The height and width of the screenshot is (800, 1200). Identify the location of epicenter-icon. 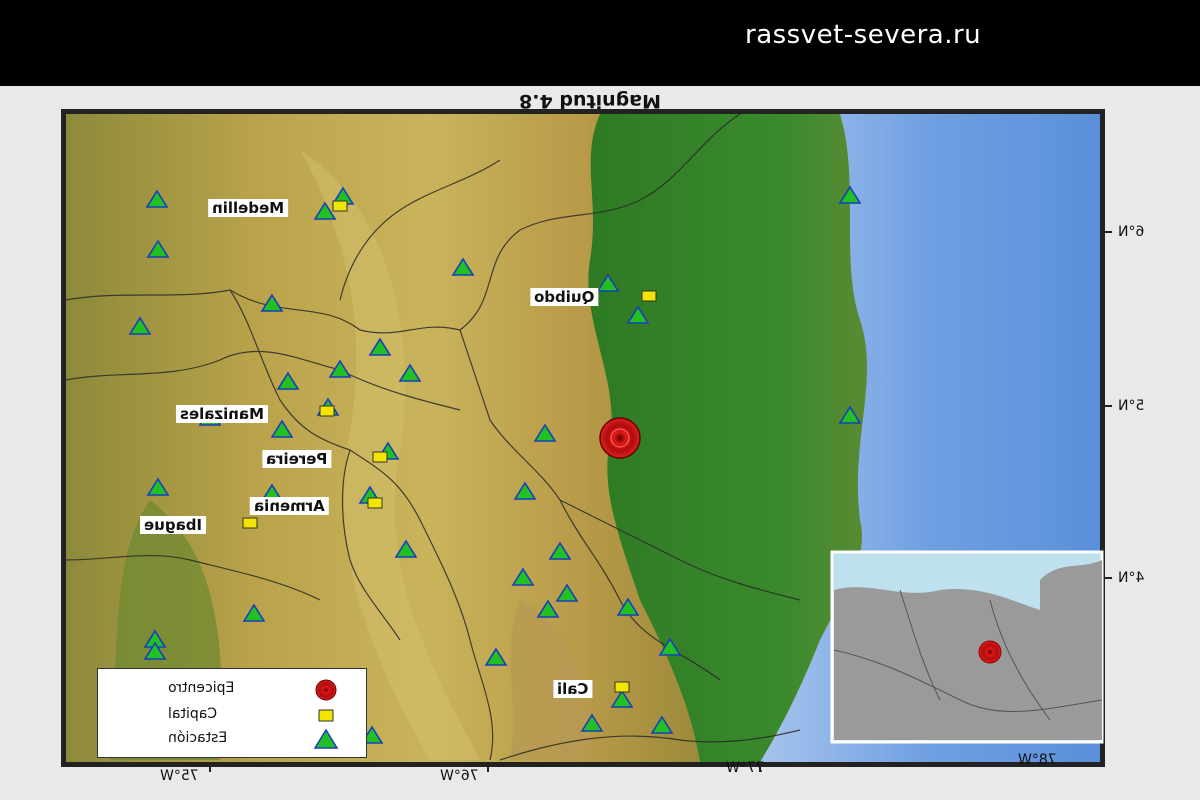
(620, 438).